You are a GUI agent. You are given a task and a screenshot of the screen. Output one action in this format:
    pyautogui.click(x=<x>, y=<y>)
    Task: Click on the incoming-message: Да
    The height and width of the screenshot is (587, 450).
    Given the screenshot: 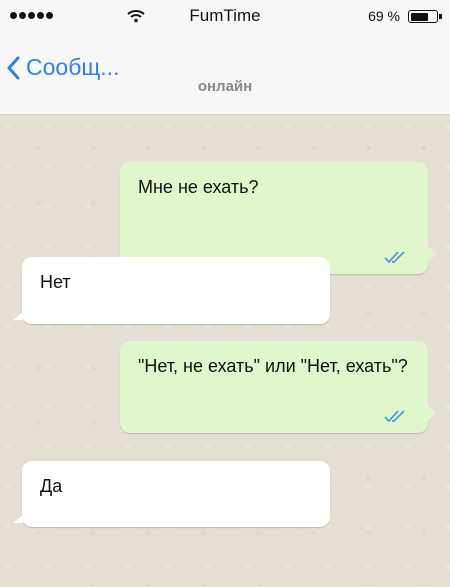 What is the action you would take?
    pyautogui.click(x=171, y=494)
    